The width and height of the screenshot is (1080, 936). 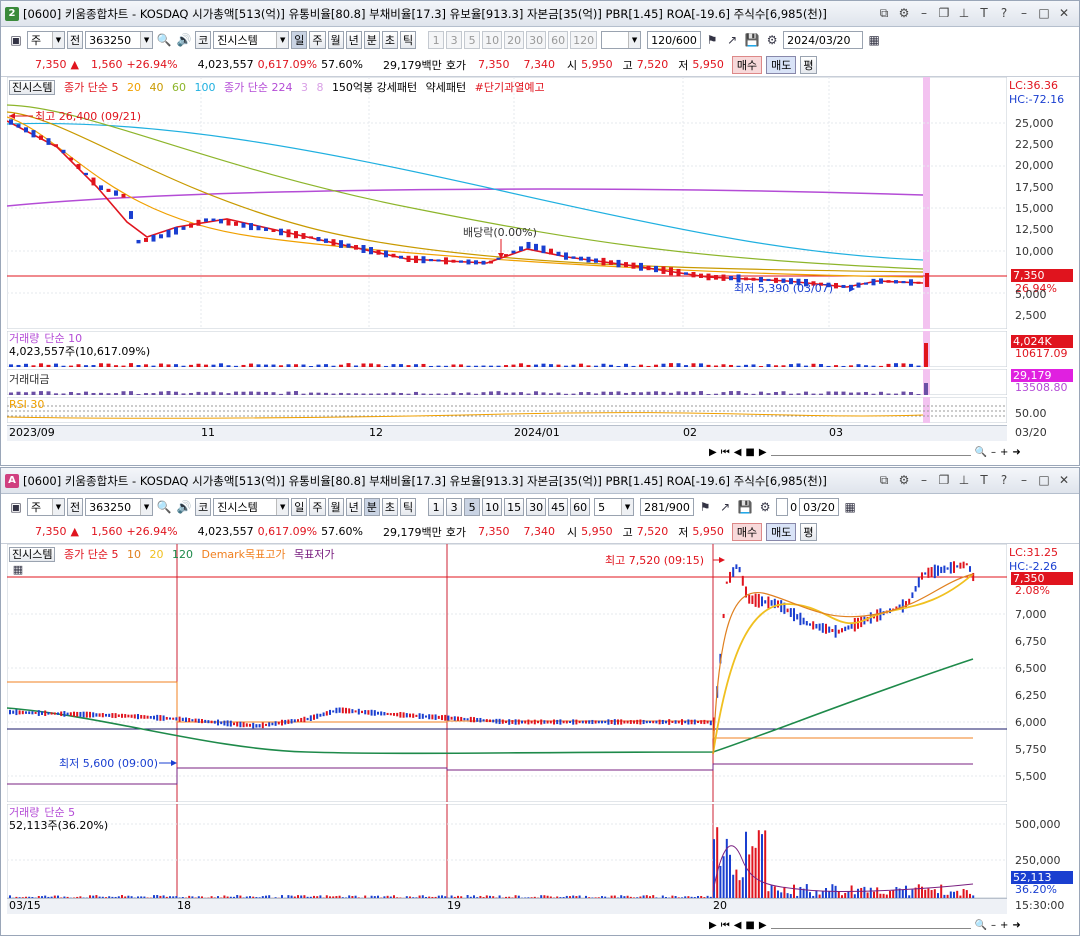 What do you see at coordinates (299, 507) in the screenshot?
I see `period-day: 일` at bounding box center [299, 507].